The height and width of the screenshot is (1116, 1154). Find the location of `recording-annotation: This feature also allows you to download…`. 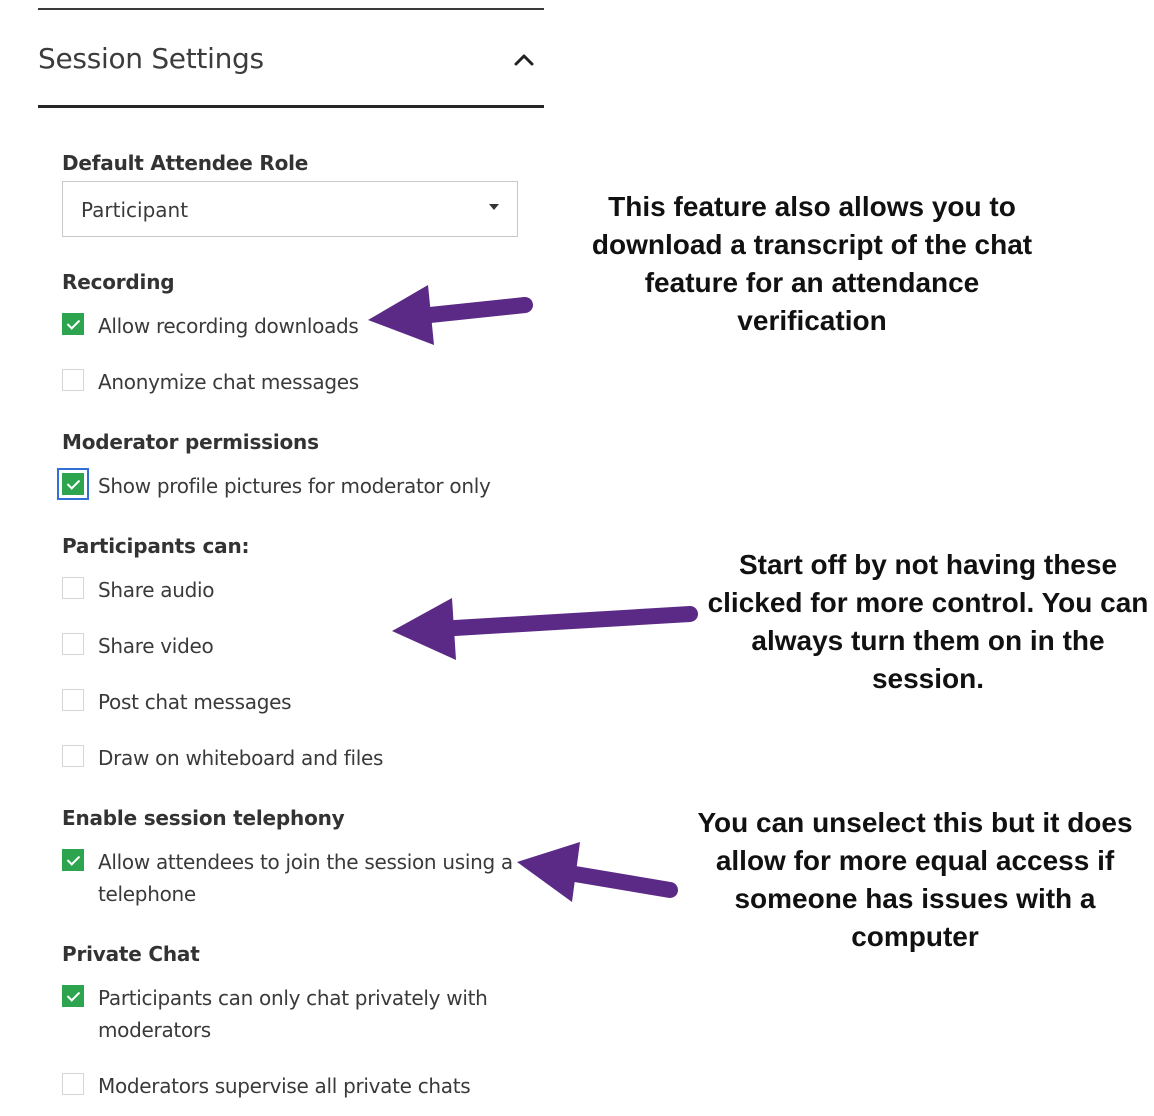

recording-annotation: This feature also allows you to download… is located at coordinates (812, 263).